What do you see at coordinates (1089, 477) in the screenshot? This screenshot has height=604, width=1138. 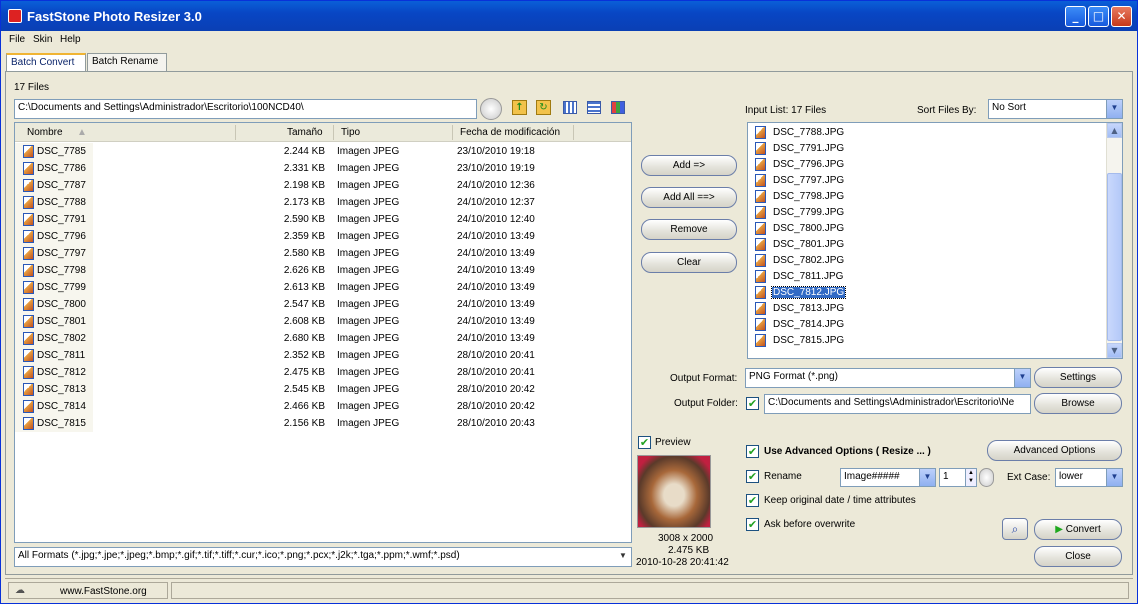 I see `ext-case-select: lower ▼` at bounding box center [1089, 477].